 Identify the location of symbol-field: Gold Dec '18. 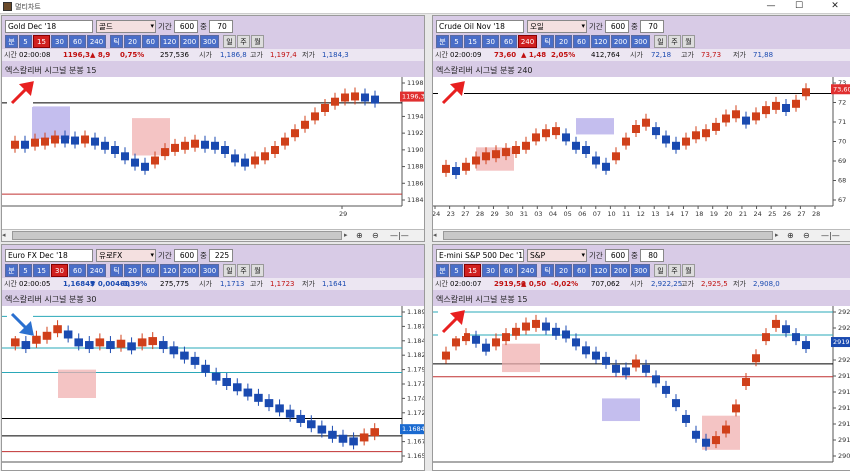
(49, 26).